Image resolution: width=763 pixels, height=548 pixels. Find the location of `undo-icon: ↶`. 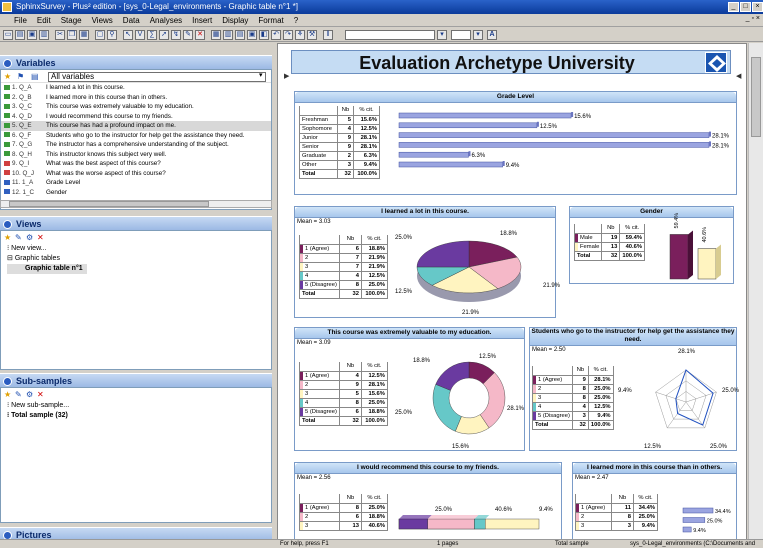

undo-icon: ↶ is located at coordinates (276, 35).